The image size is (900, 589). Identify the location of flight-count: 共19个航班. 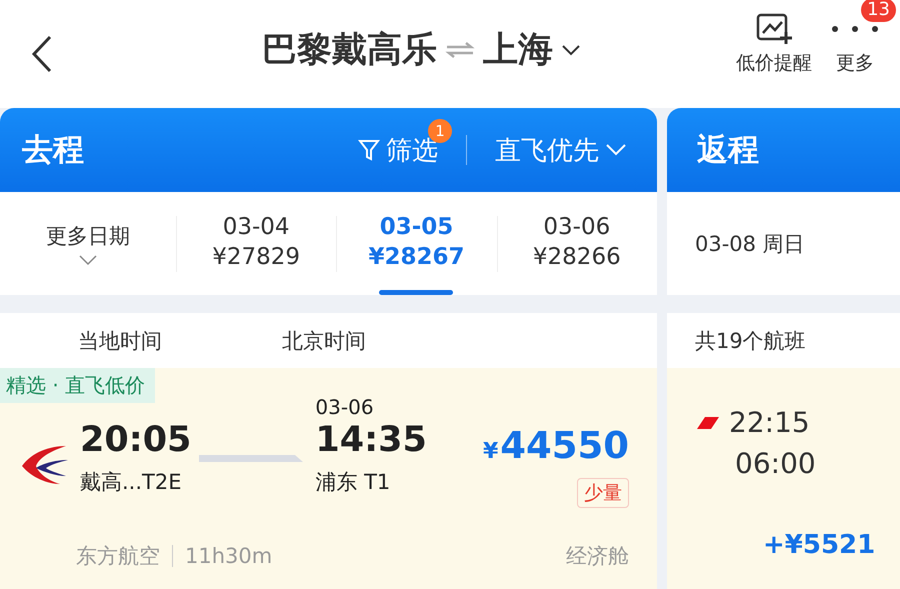
(750, 341).